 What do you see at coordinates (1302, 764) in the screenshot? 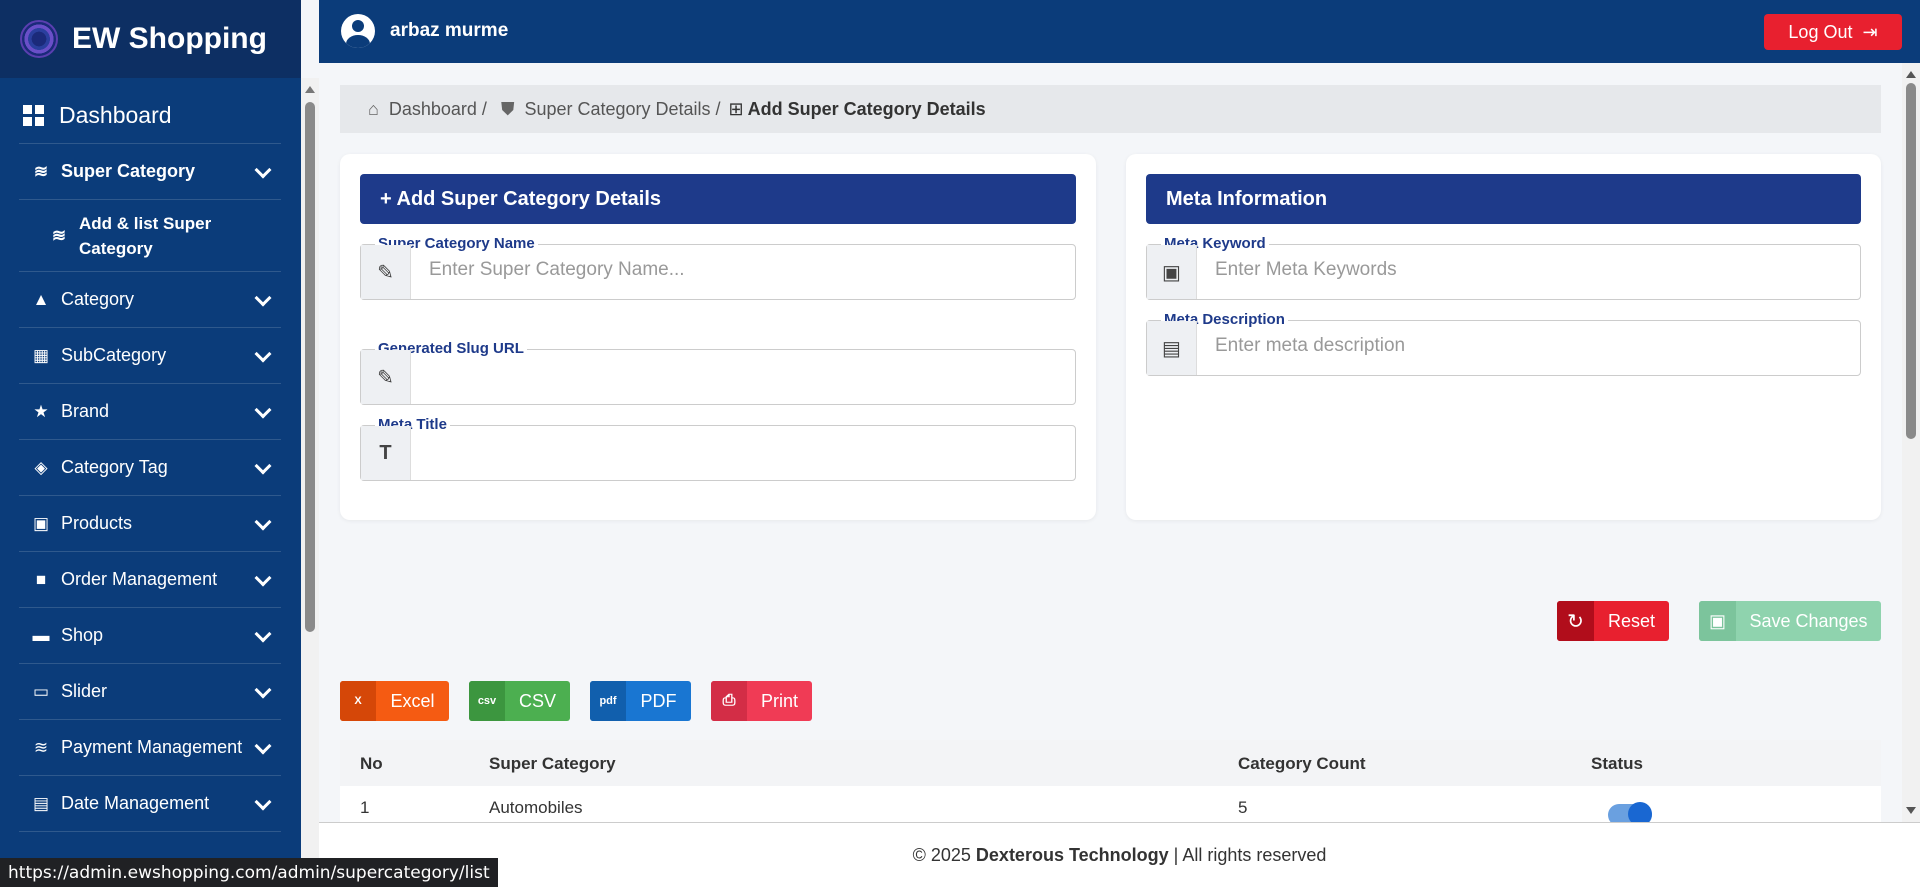
I see `column-header: Category Count` at bounding box center [1302, 764].